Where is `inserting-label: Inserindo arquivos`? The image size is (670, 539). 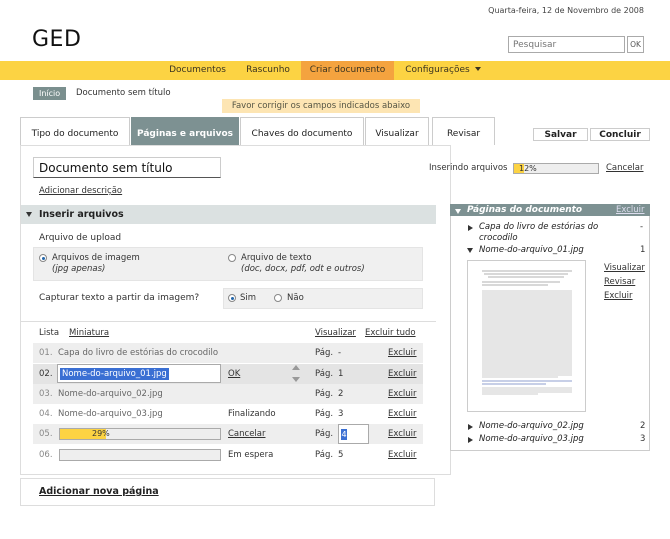 inserting-label: Inserindo arquivos is located at coordinates (468, 168).